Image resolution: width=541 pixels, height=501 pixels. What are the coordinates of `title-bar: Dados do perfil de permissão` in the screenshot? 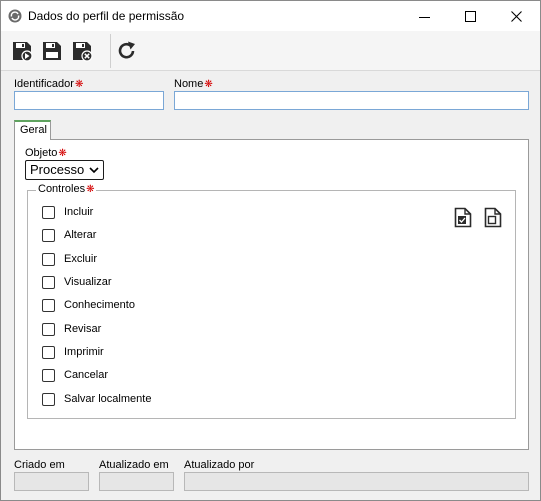 It's located at (270, 16).